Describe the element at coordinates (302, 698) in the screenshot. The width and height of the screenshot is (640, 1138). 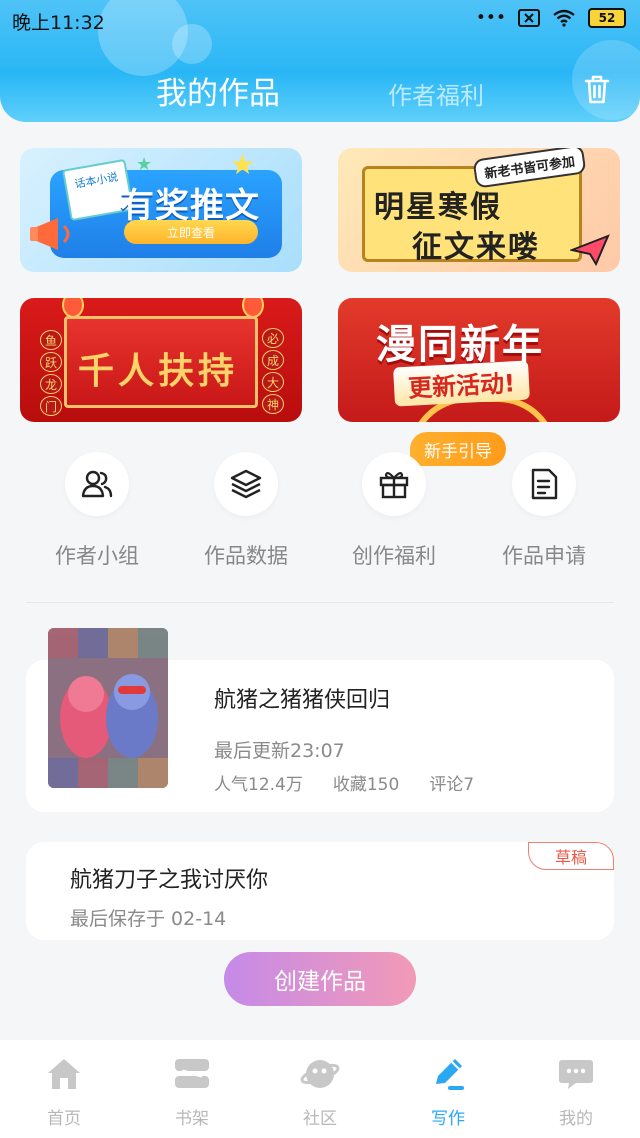
I see `work-title: 航猪之猪猪侠回归` at that location.